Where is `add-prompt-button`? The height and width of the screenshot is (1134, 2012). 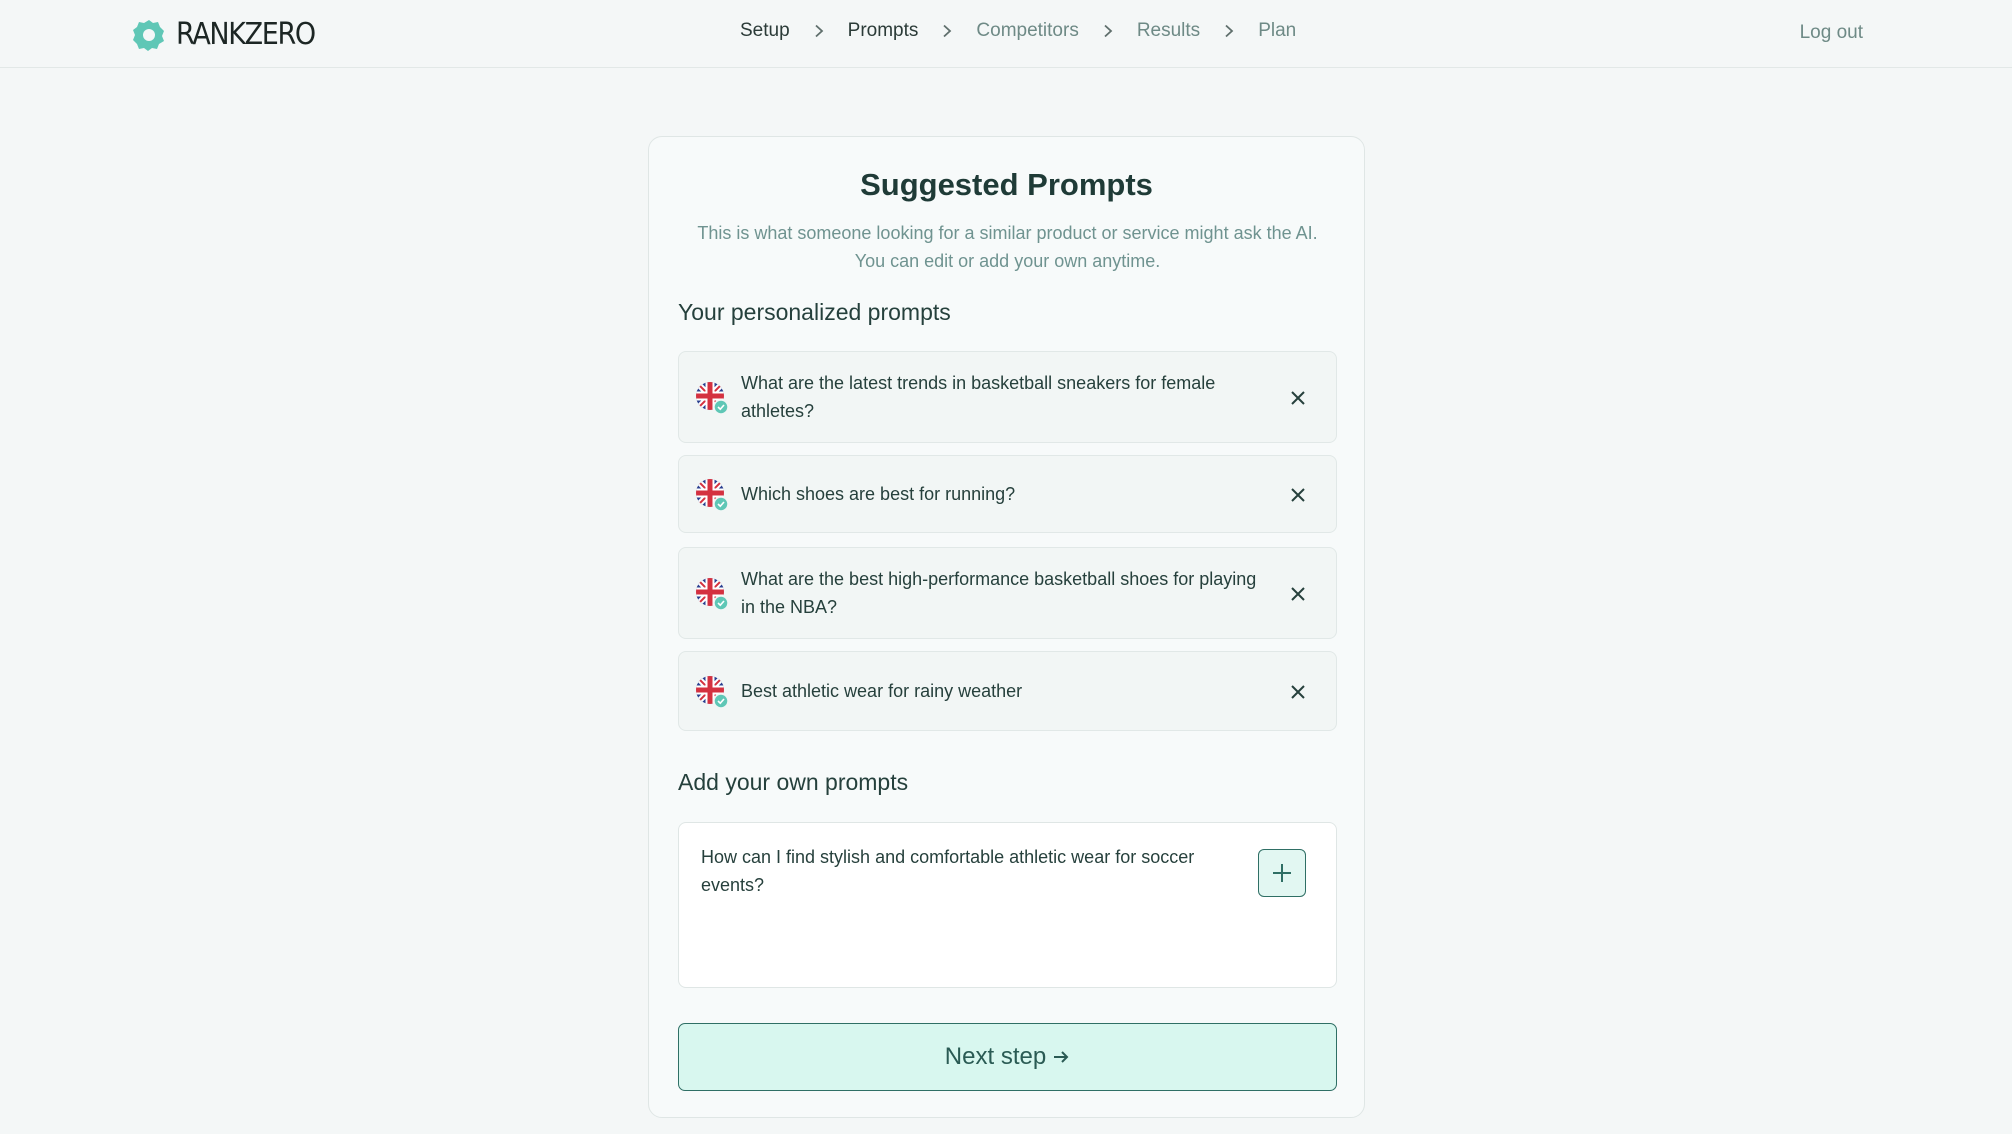
add-prompt-button is located at coordinates (1282, 873).